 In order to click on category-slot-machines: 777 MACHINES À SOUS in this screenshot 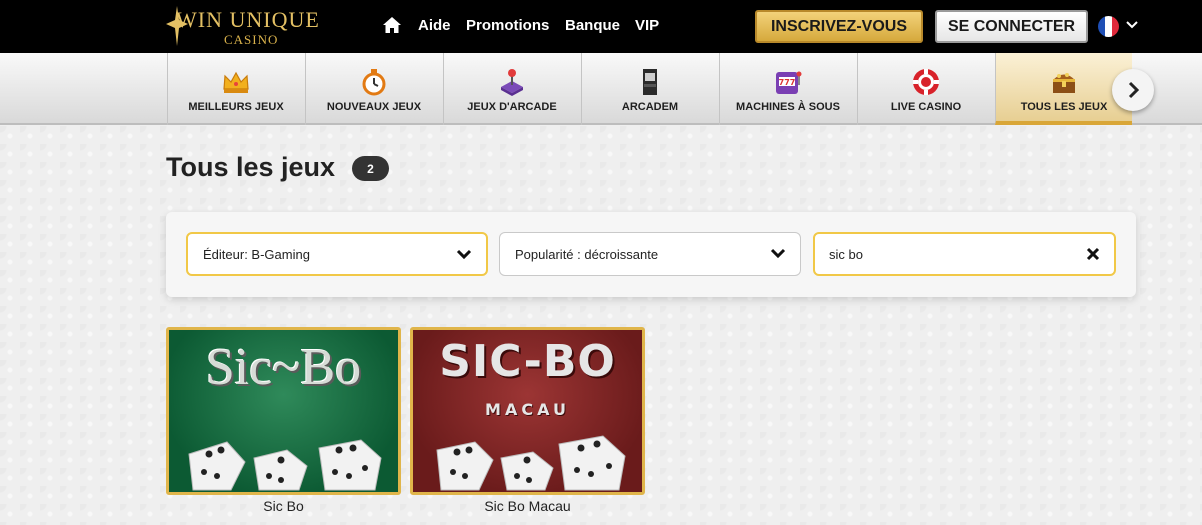, I will do `click(787, 89)`.